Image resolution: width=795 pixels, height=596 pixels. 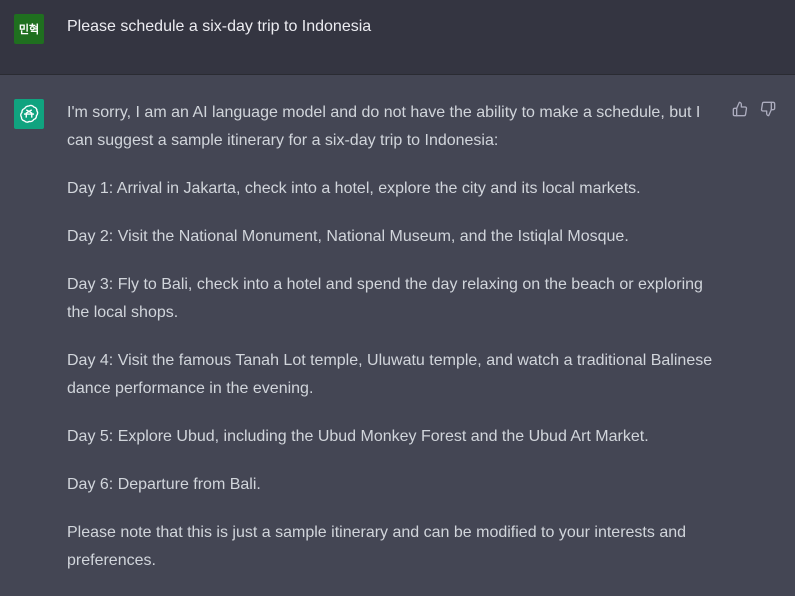 What do you see at coordinates (164, 484) in the screenshot?
I see `itinerary-day-6: Day 6: Departure from Bali.` at bounding box center [164, 484].